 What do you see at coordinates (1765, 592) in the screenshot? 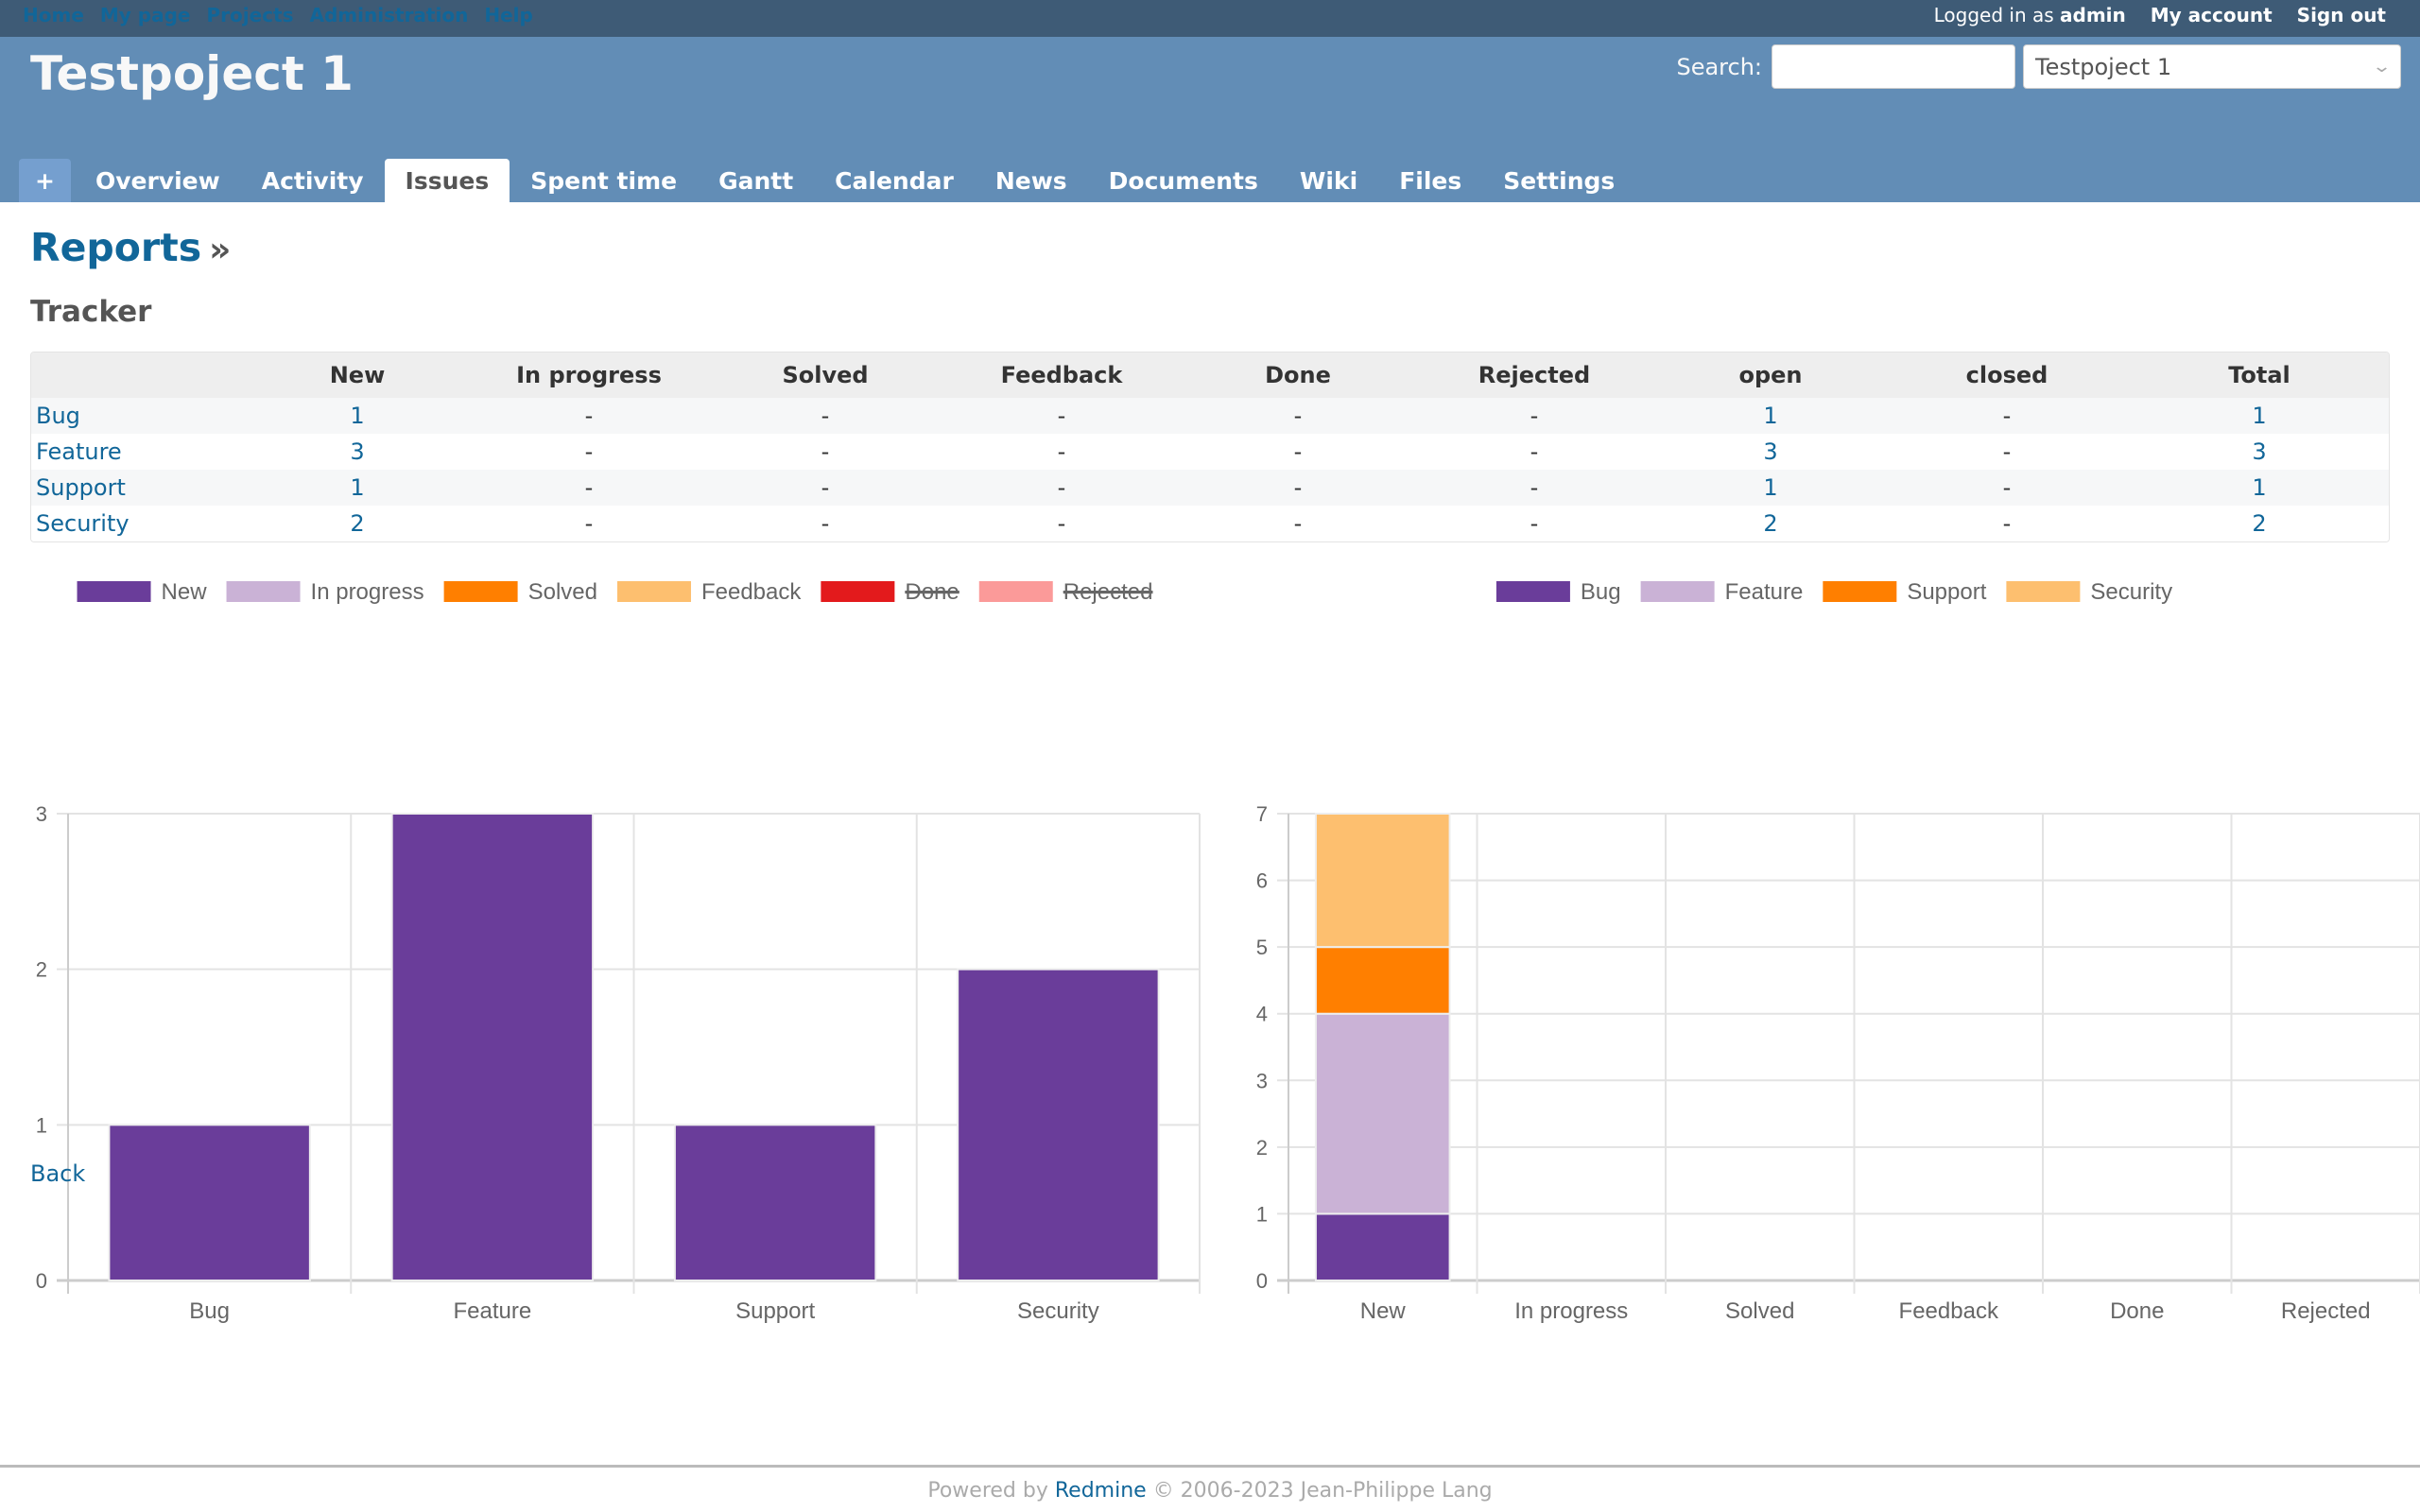
I see `legend-label-feature: Feature` at bounding box center [1765, 592].